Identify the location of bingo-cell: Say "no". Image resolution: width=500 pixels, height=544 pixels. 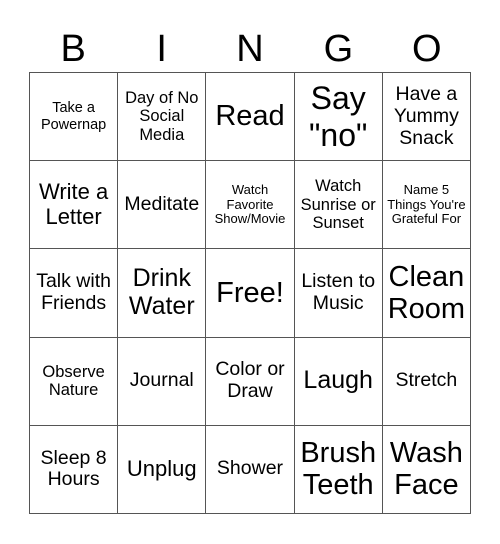
(338, 117).